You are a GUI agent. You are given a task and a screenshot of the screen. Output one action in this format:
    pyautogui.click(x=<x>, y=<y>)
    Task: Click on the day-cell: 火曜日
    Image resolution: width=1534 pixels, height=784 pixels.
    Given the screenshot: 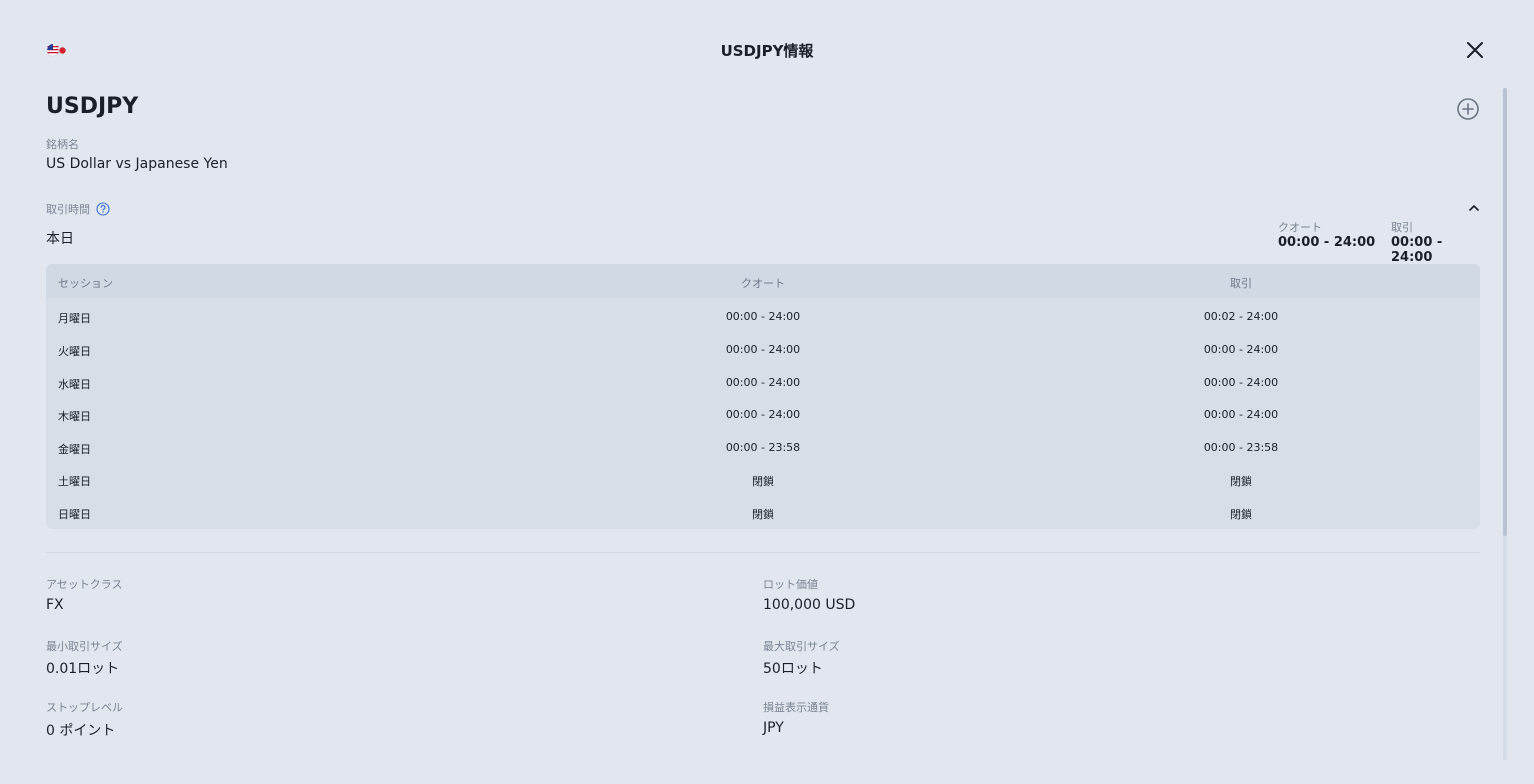 What is the action you would take?
    pyautogui.click(x=74, y=351)
    